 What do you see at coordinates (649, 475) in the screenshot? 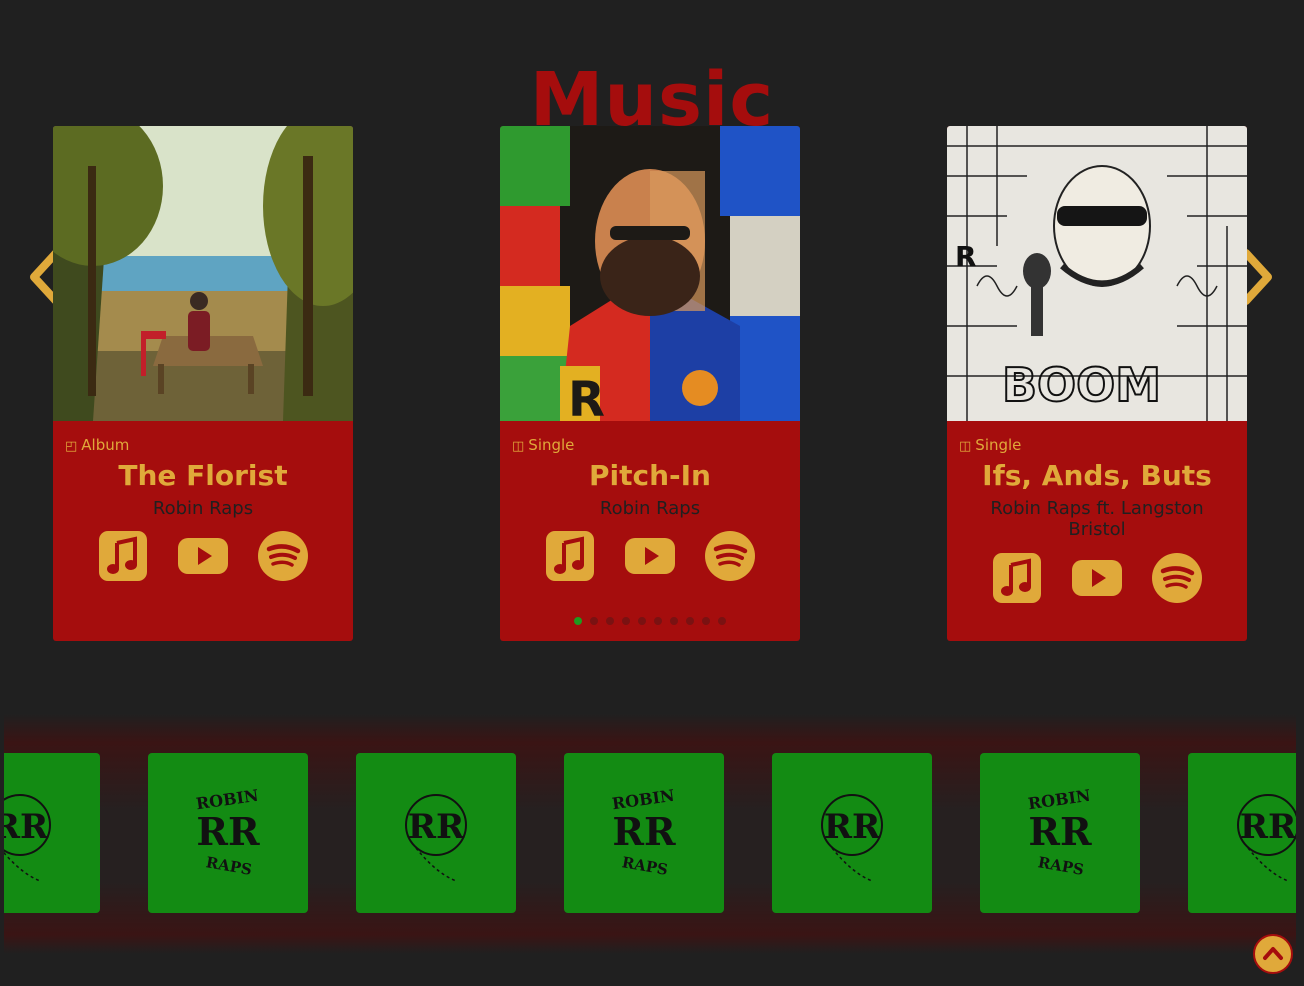
I see `release-title: Pitch-In` at bounding box center [649, 475].